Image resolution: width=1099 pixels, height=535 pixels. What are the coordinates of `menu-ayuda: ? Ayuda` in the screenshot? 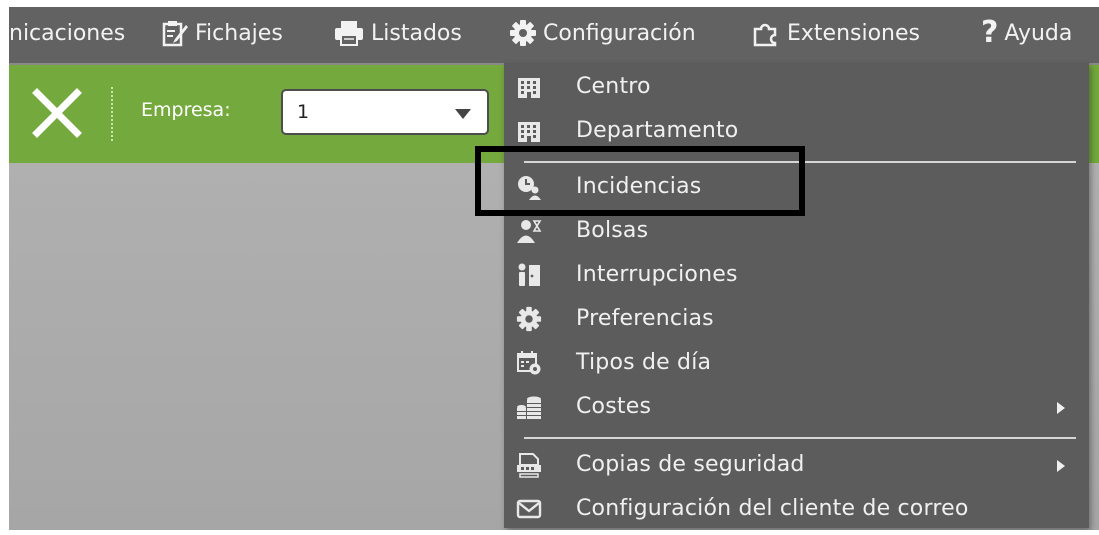 It's located at (1026, 33).